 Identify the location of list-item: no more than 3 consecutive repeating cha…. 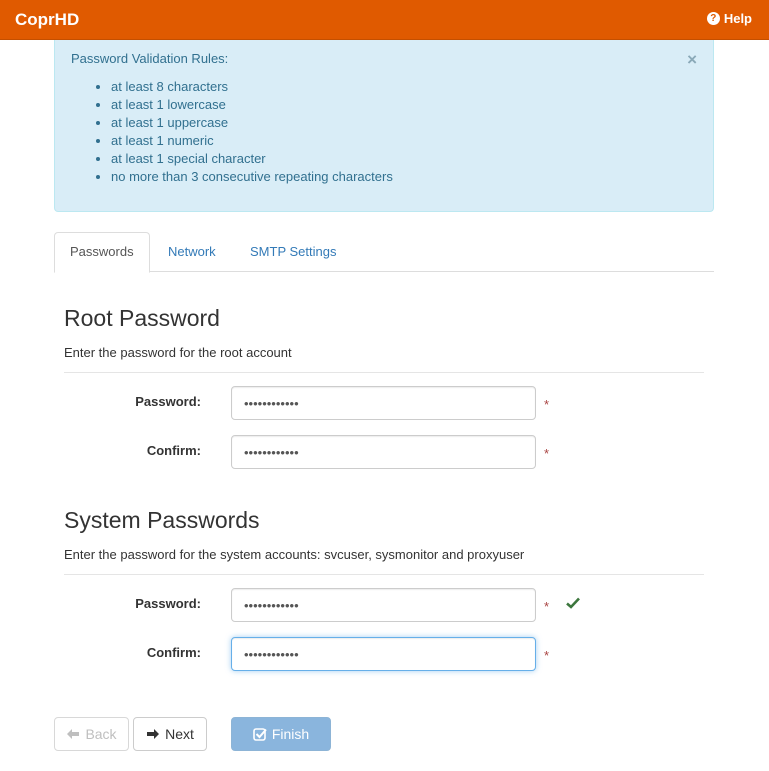
(252, 177).